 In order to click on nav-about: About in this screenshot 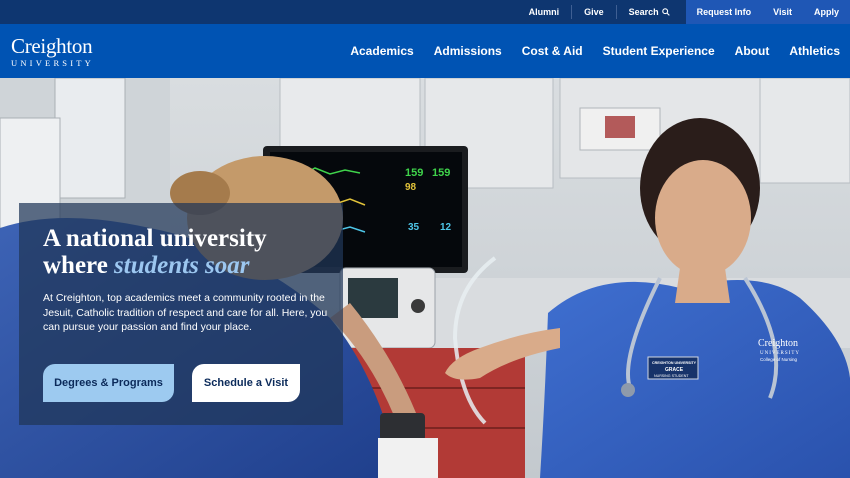, I will do `click(752, 51)`.